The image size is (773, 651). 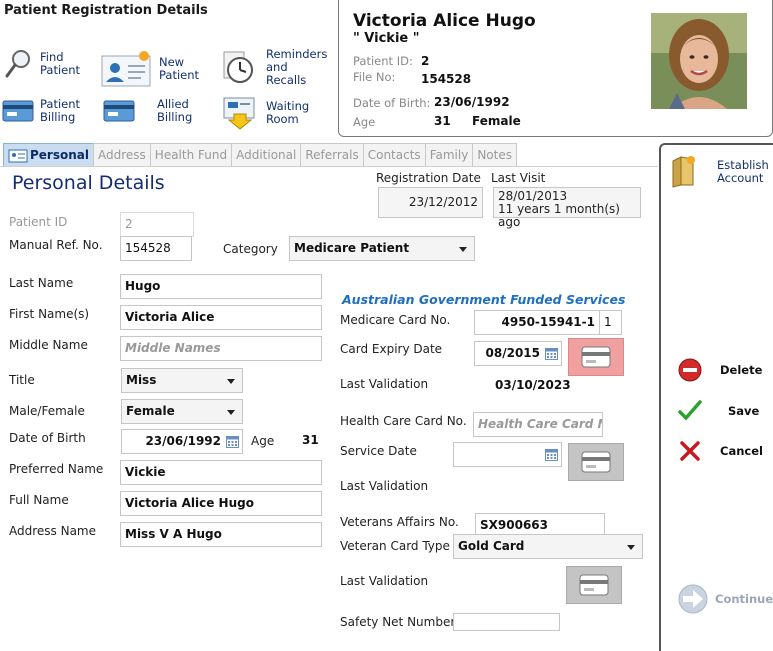 What do you see at coordinates (221, 286) in the screenshot?
I see `last-name-input: Hugo` at bounding box center [221, 286].